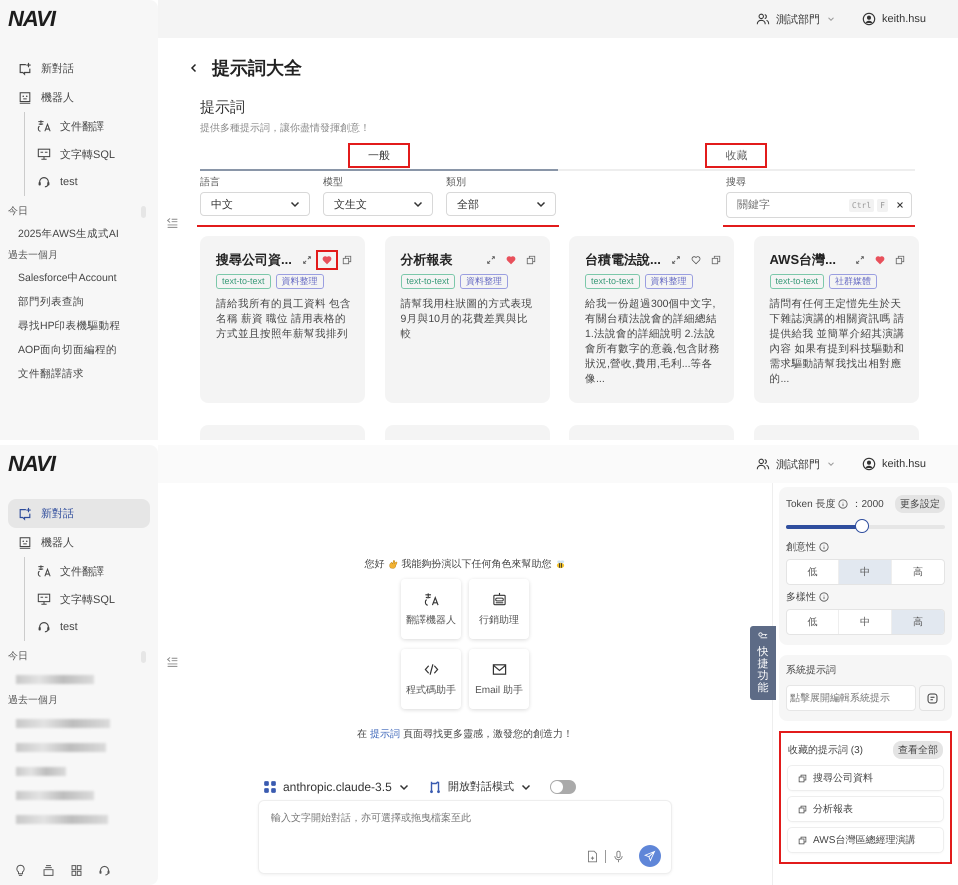 The width and height of the screenshot is (958, 885). Describe the element at coordinates (378, 204) in the screenshot. I see `dropdown: 文生文` at that location.